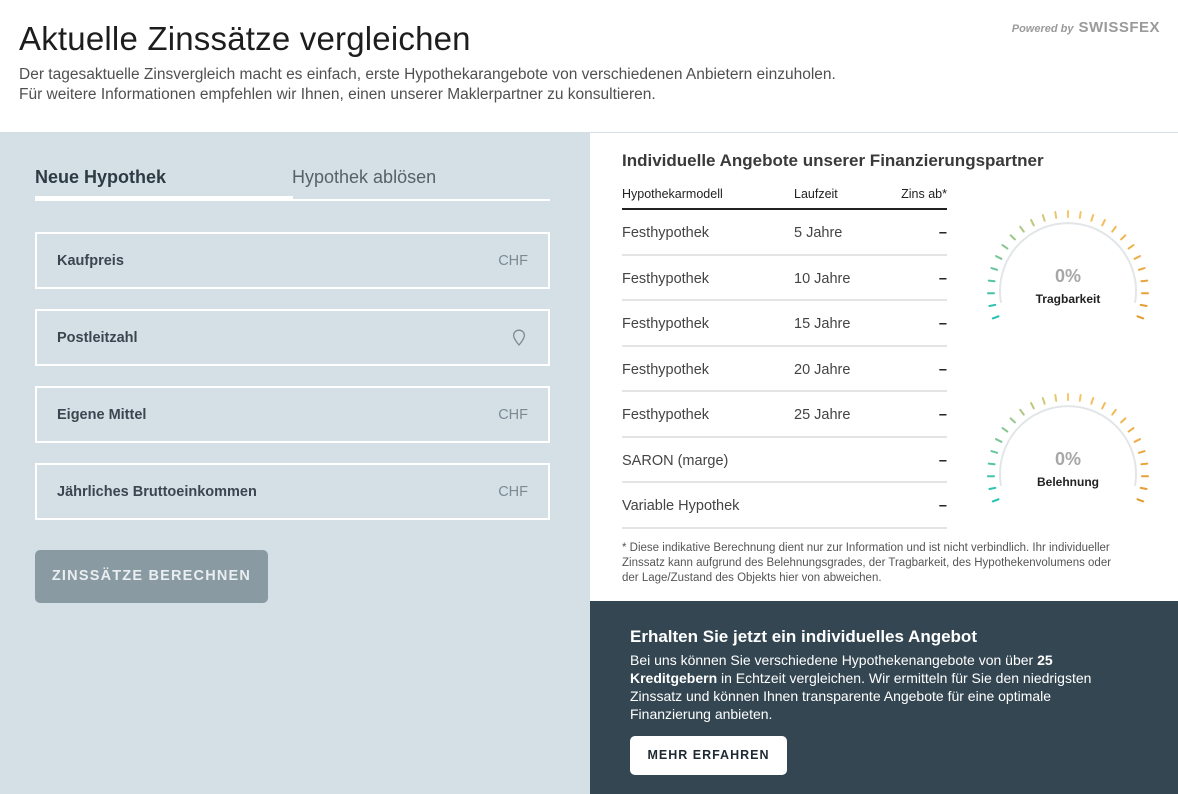 The height and width of the screenshot is (794, 1178). Describe the element at coordinates (519, 337) in the screenshot. I see `location-pin-icon` at that location.